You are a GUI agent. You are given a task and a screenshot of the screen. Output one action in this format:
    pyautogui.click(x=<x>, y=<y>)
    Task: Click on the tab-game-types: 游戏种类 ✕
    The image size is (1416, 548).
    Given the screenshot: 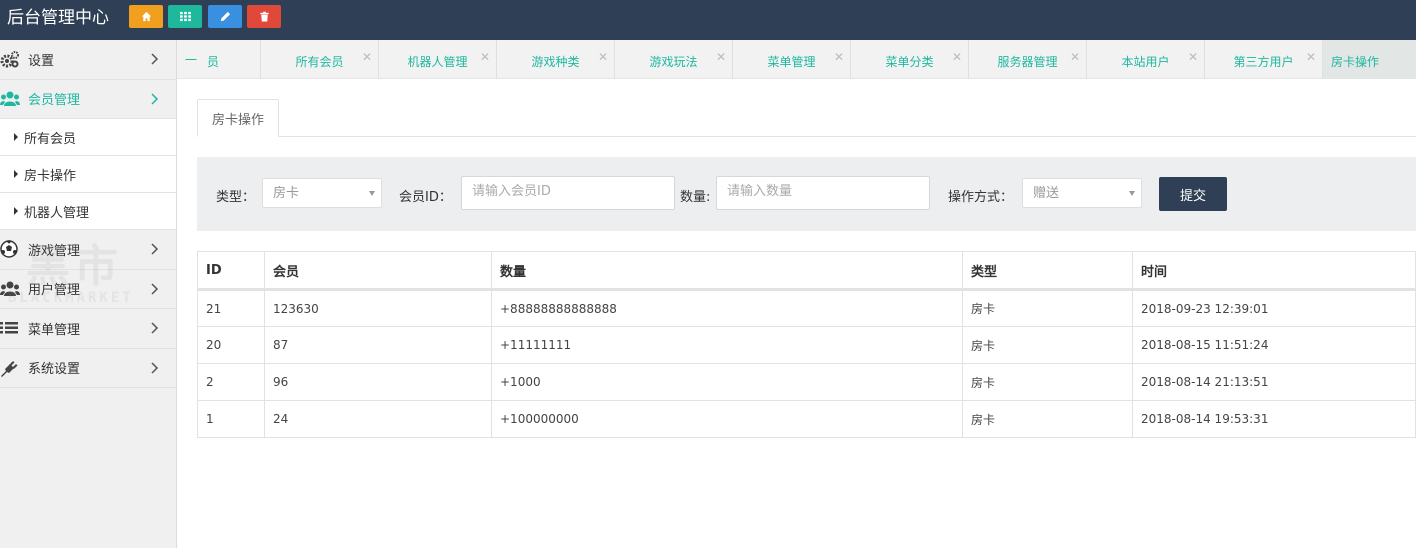 What is the action you would take?
    pyautogui.click(x=556, y=59)
    